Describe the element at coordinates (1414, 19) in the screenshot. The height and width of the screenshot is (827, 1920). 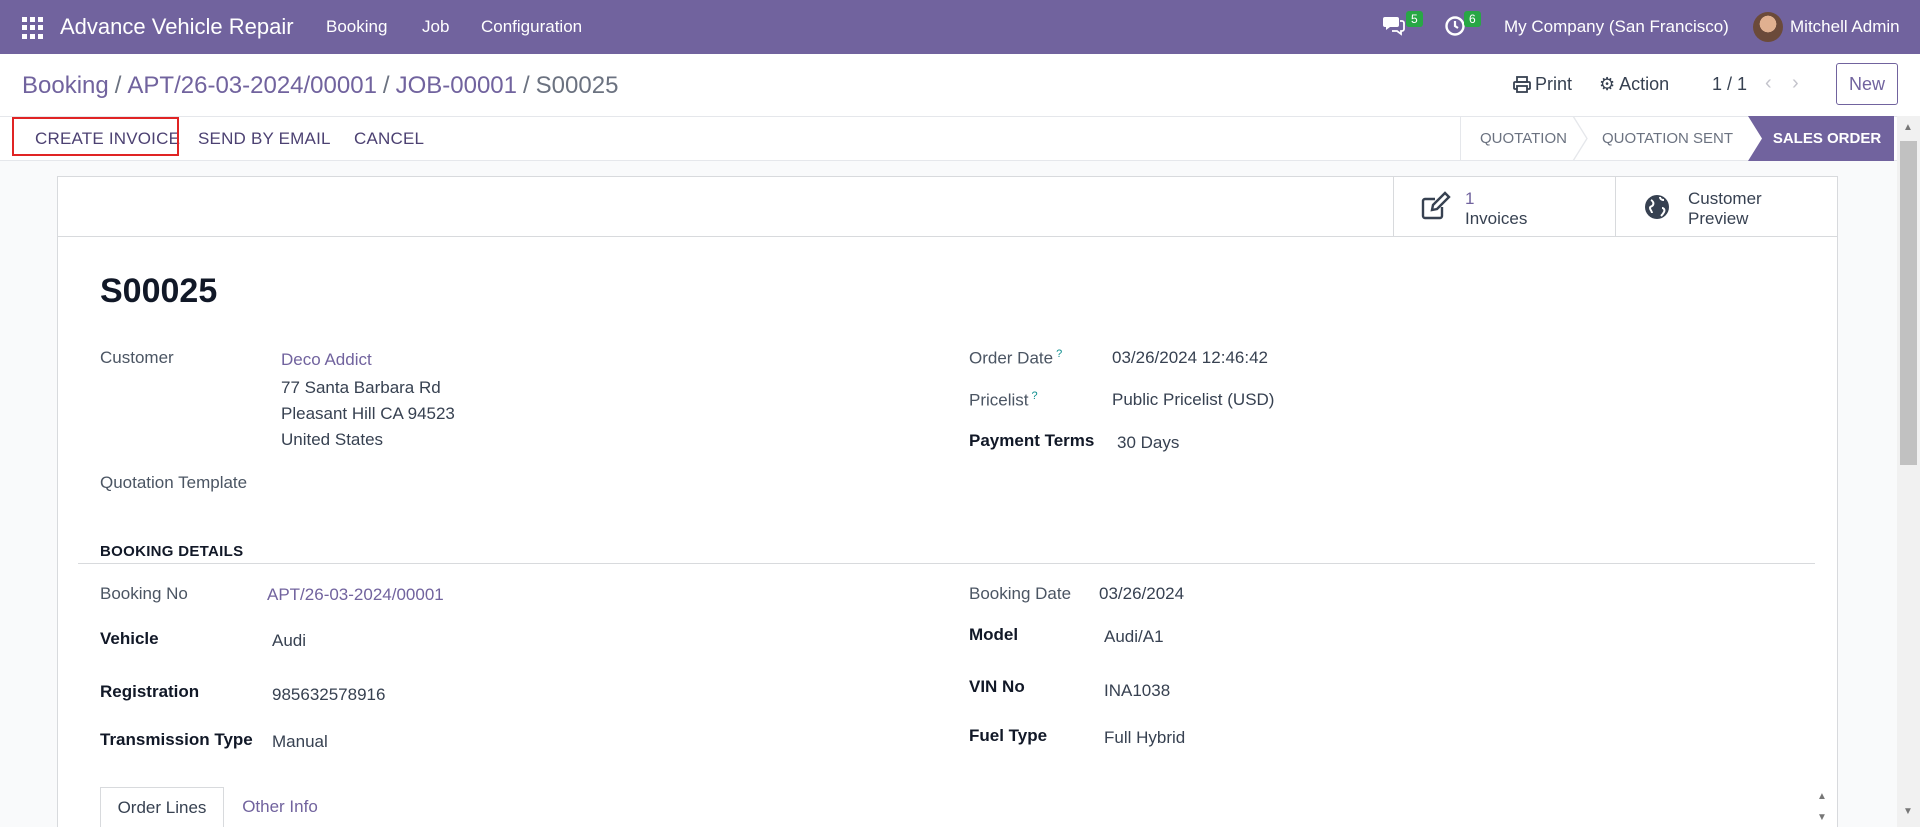
I see `messages-badge: 5` at that location.